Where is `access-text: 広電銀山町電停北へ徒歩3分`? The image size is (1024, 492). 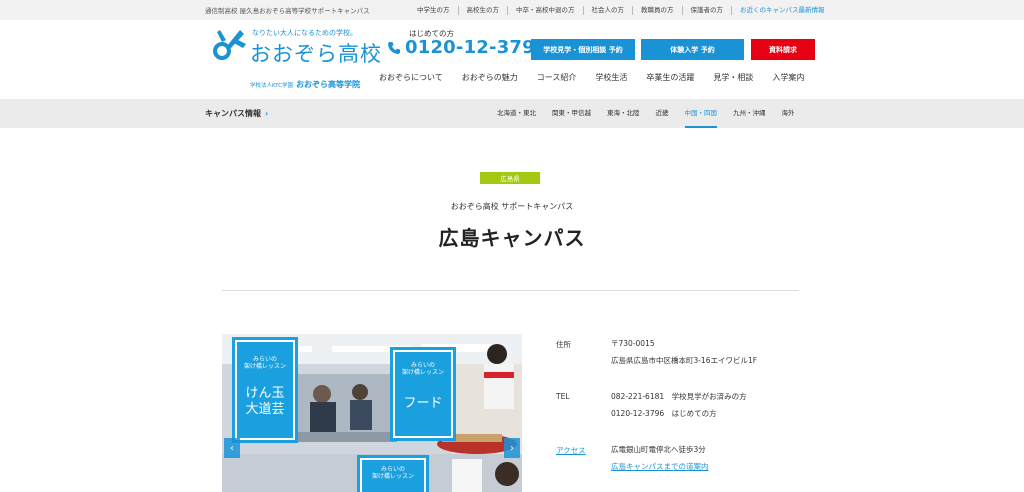
access-text: 広電銀山町電停北へ徒歩3分 is located at coordinates (658, 449).